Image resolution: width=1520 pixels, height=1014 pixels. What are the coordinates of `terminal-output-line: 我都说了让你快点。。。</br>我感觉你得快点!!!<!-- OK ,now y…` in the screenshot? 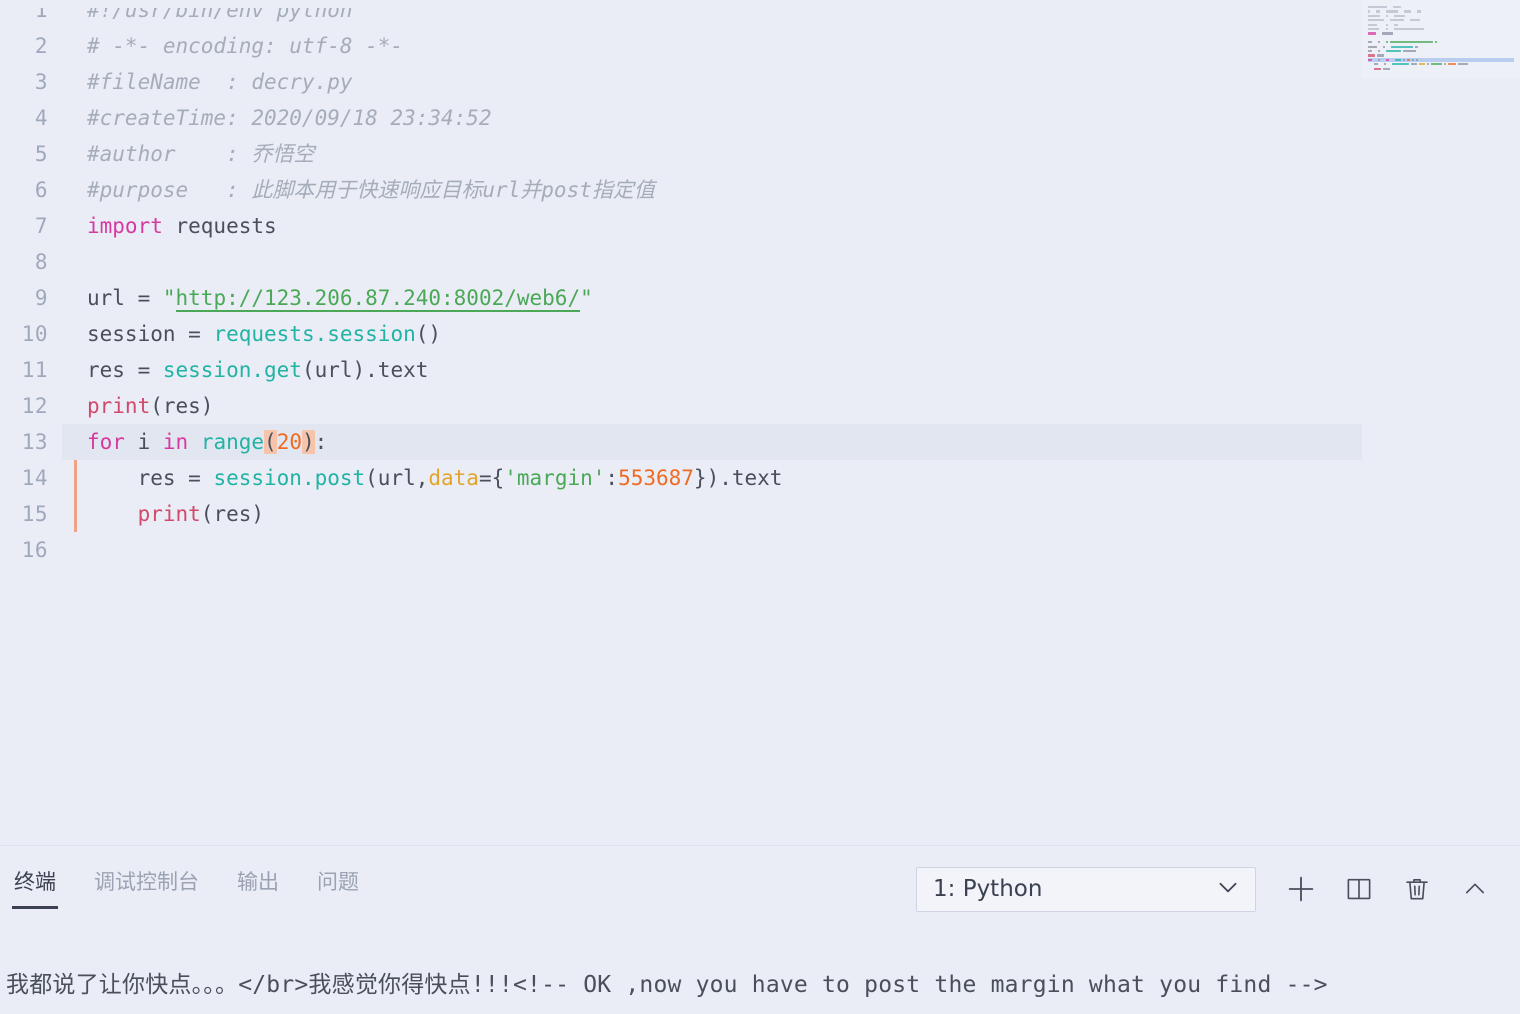 It's located at (667, 985).